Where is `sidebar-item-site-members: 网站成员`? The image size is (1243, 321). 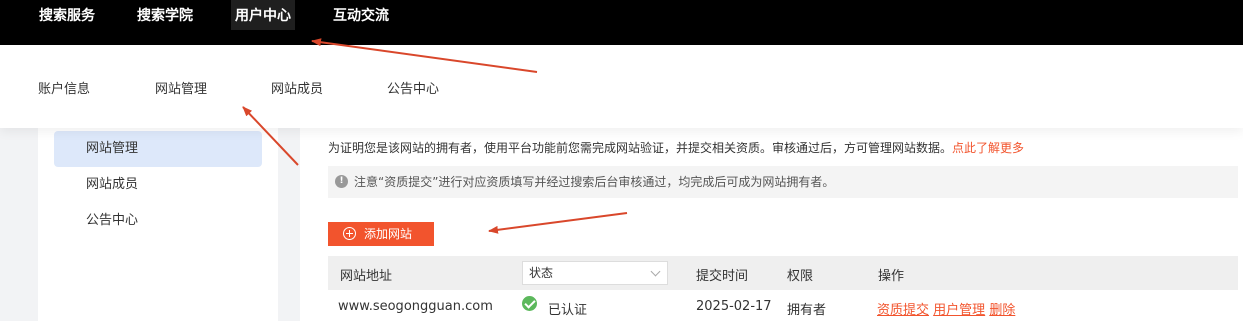
sidebar-item-site-members: 网站成员 is located at coordinates (158, 185).